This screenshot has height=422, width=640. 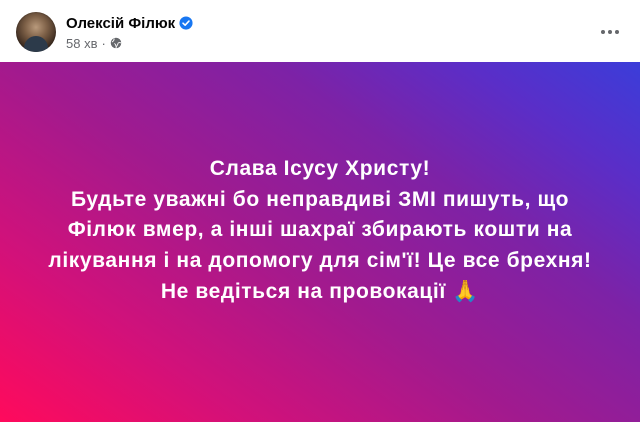 I want to click on post-timestamp: 58 хв, so click(x=81, y=43).